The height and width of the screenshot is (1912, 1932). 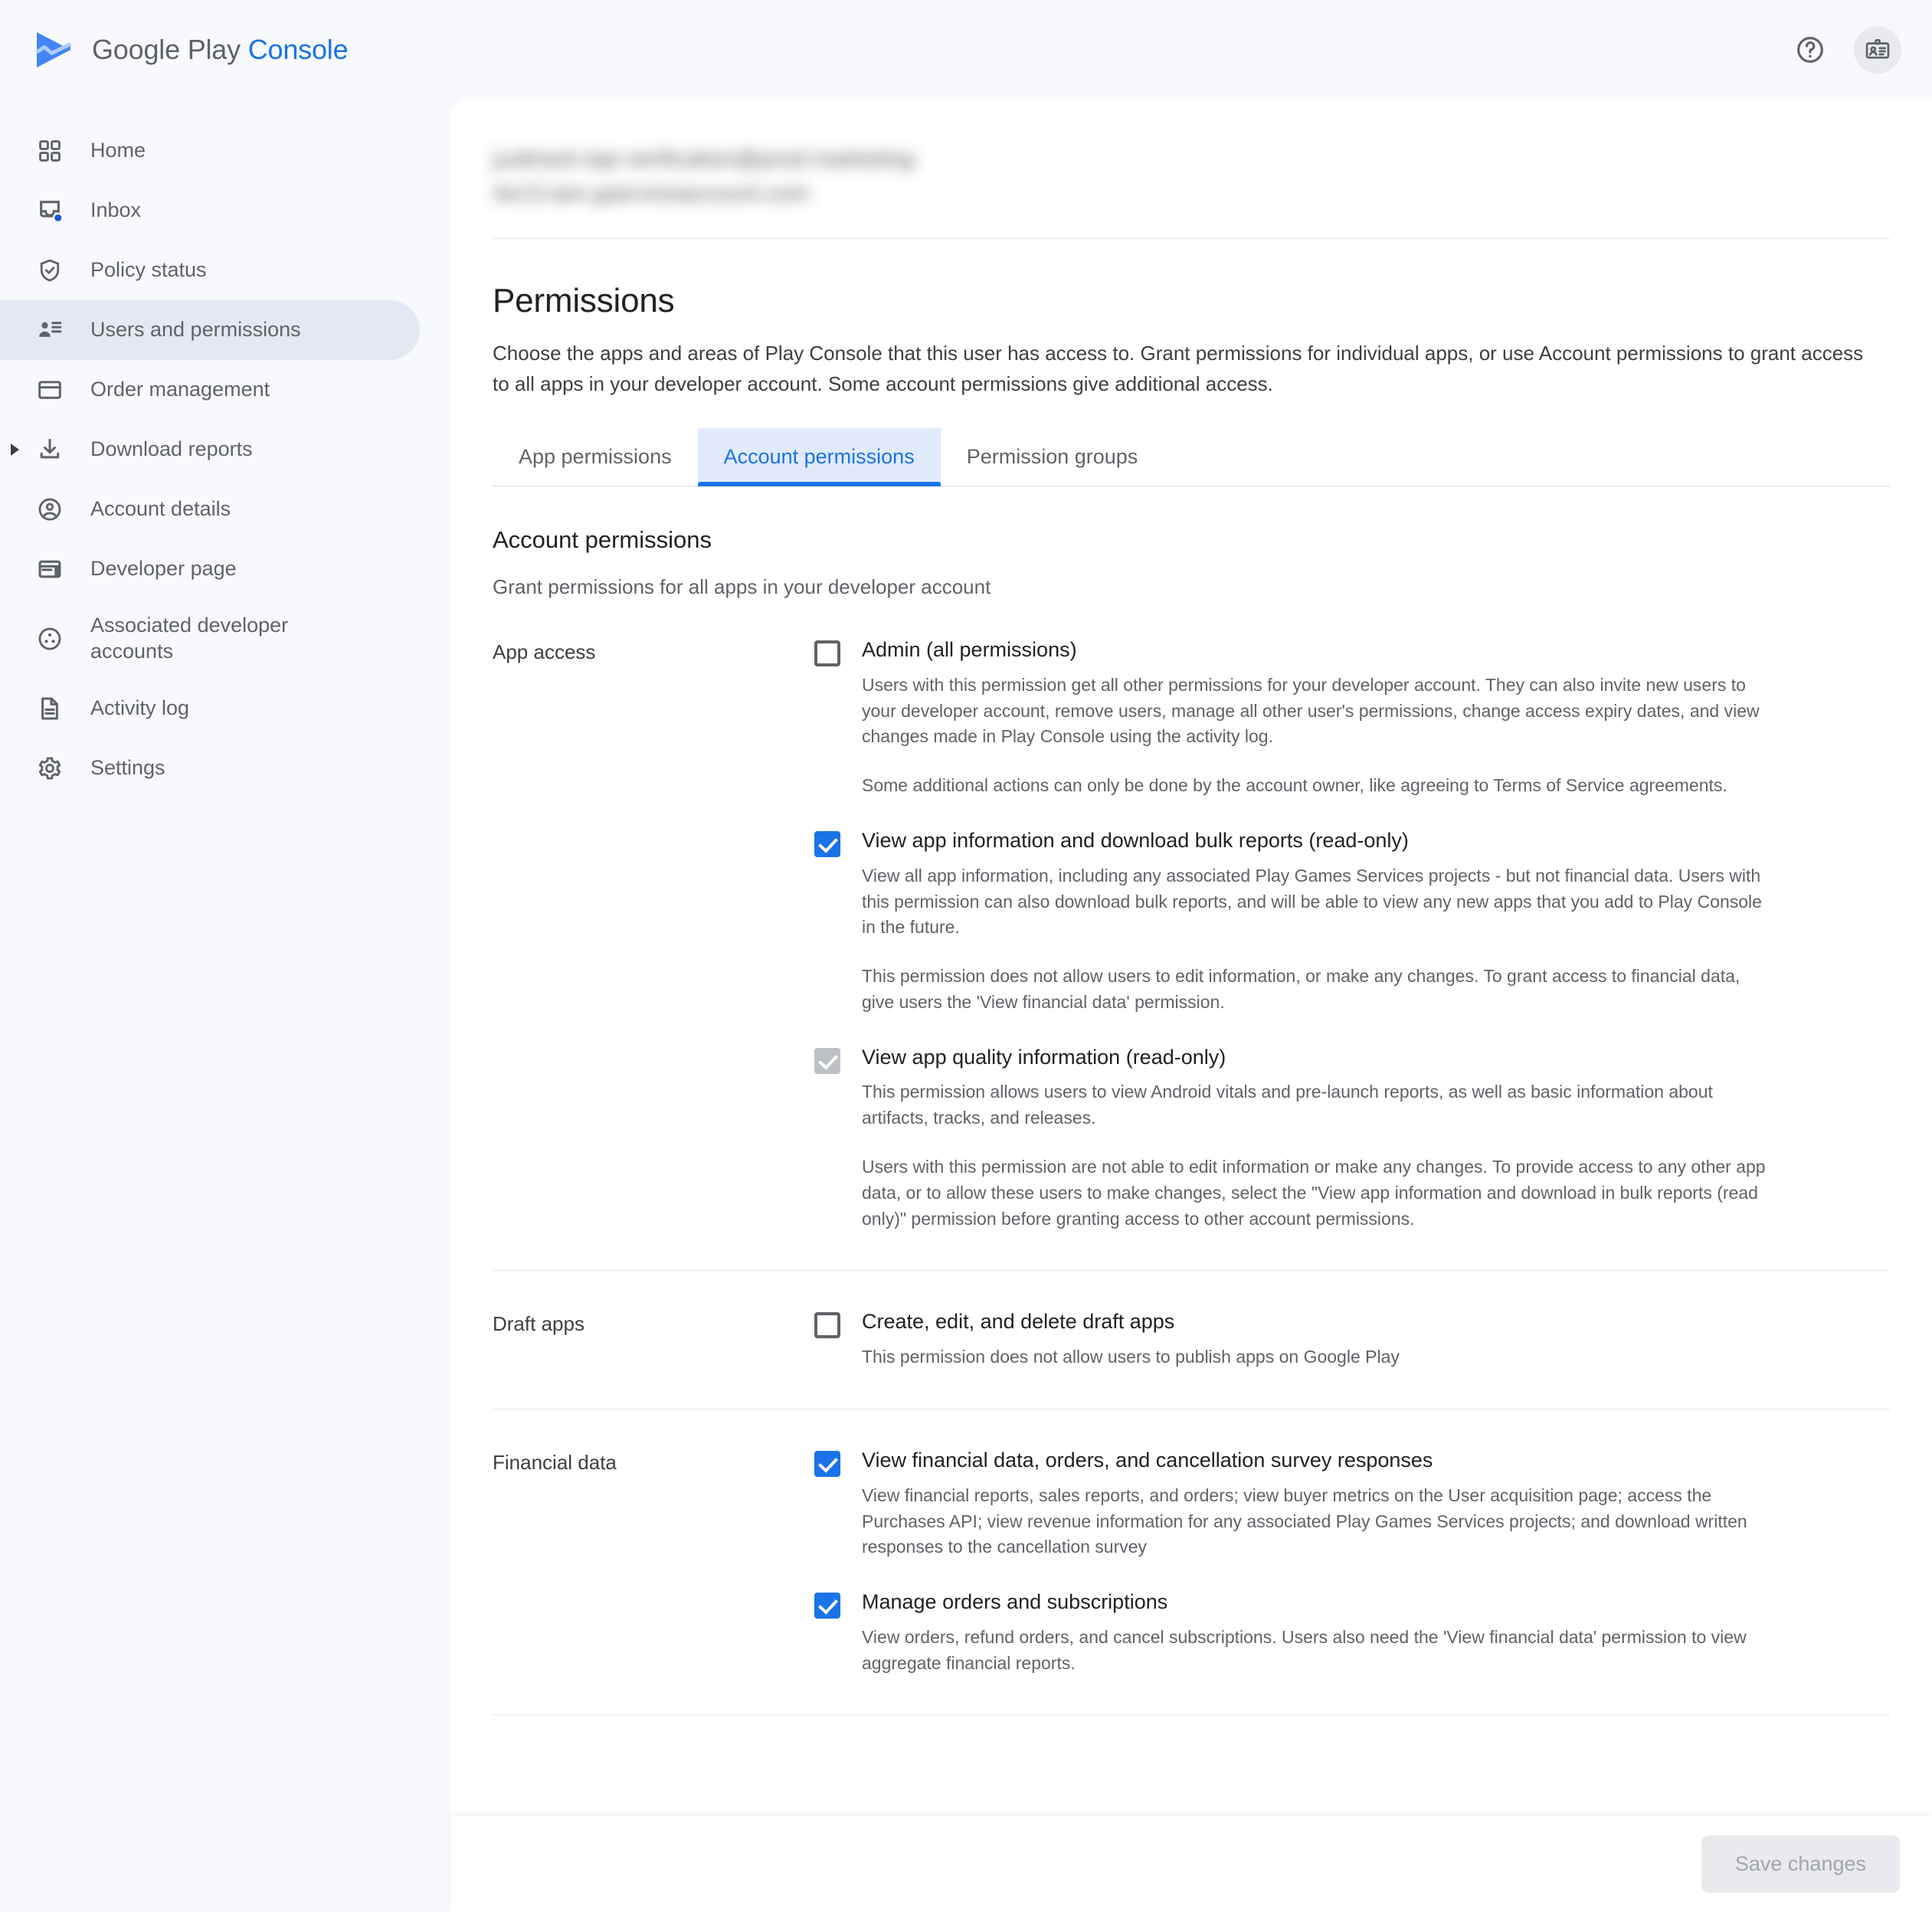 What do you see at coordinates (49, 570) in the screenshot?
I see `developer-page-icon` at bounding box center [49, 570].